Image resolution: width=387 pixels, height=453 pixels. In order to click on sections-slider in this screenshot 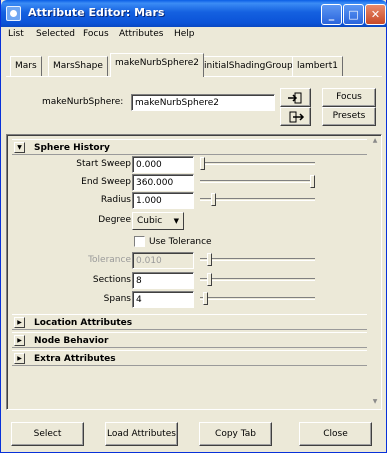, I will do `click(257, 279)`.